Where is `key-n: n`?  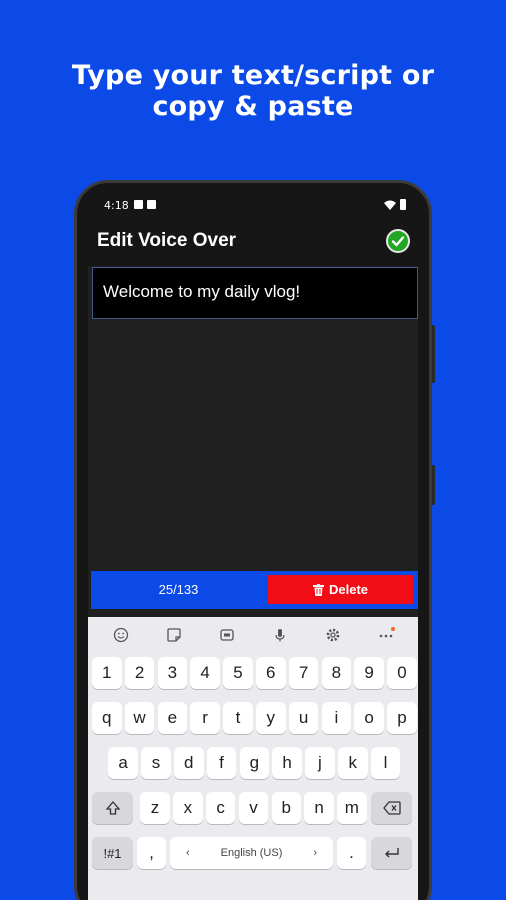
key-n: n is located at coordinates (319, 808).